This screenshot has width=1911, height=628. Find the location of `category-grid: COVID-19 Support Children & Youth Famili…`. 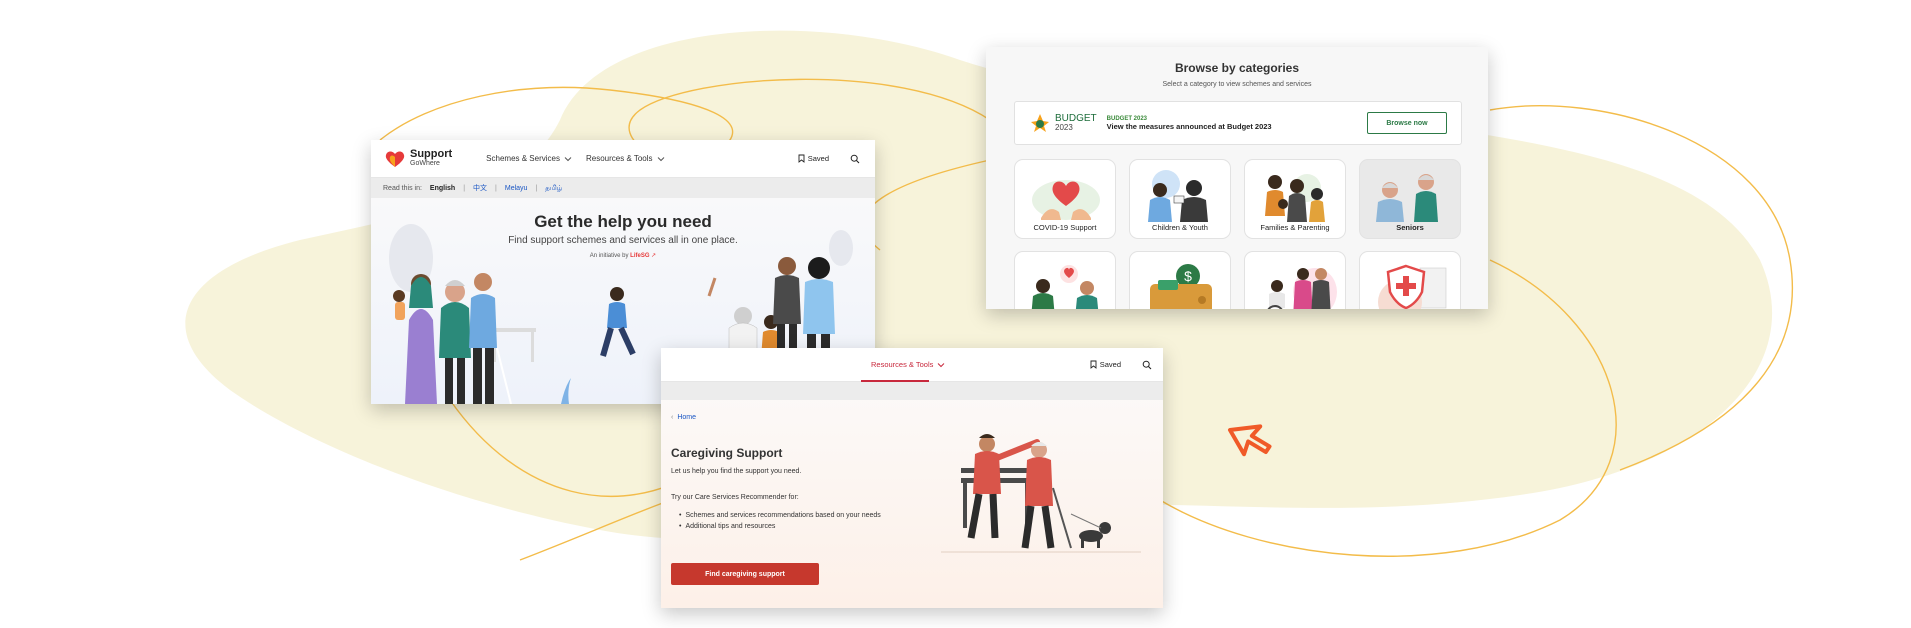

category-grid: COVID-19 Support Children & Youth Famili… is located at coordinates (1238, 234).